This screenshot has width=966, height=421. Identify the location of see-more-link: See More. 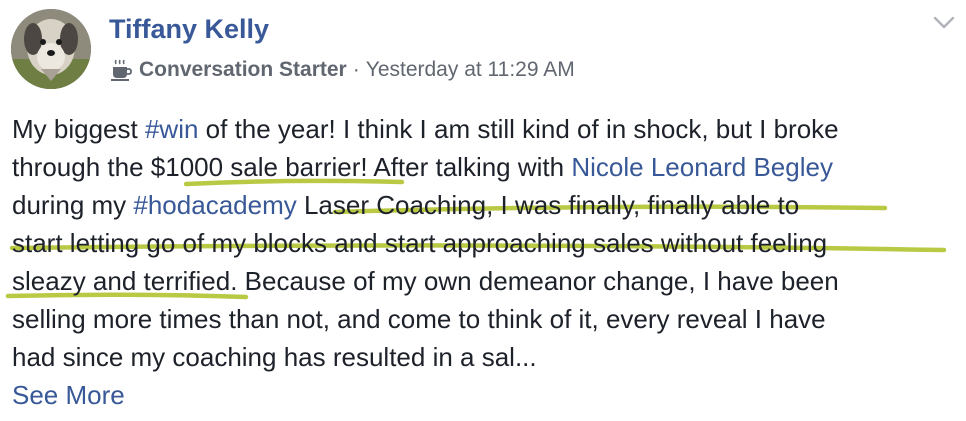
(68, 395).